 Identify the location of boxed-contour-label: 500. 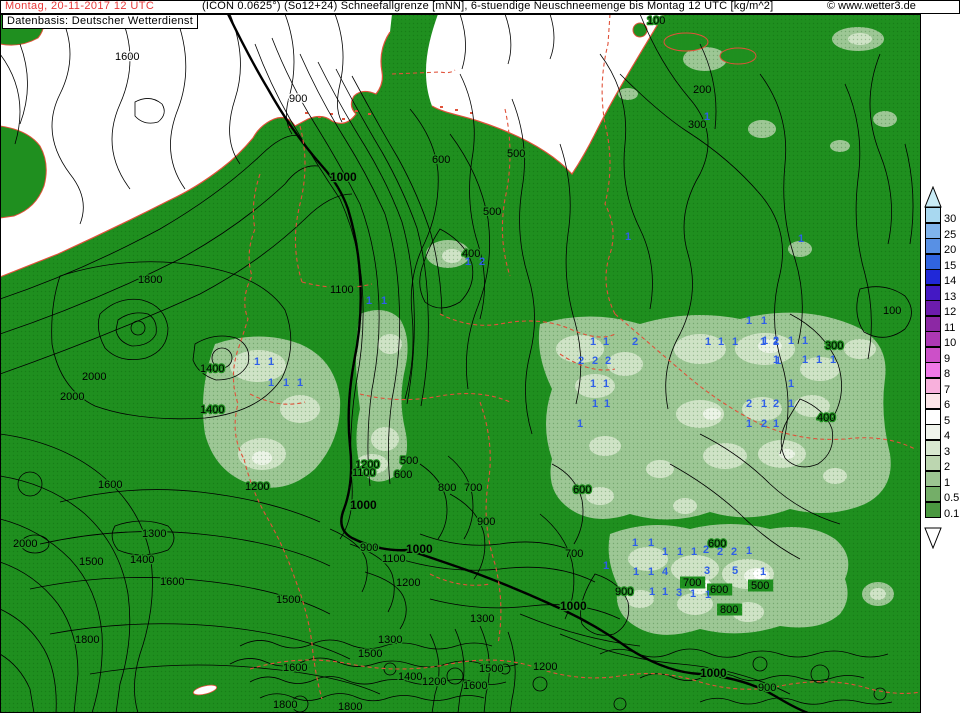
(760, 586).